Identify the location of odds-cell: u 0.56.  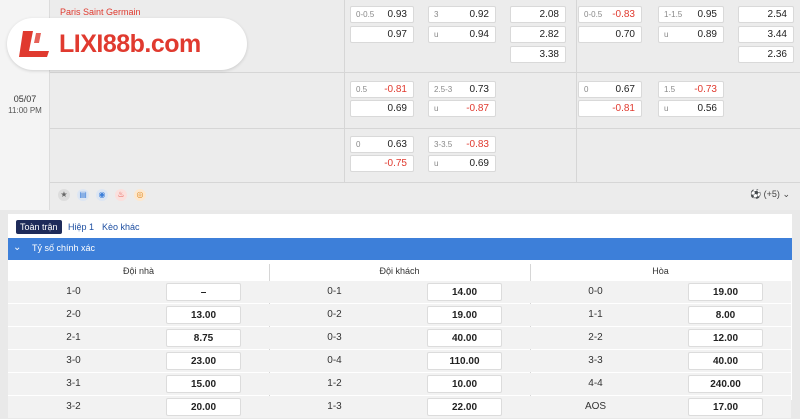
(691, 108).